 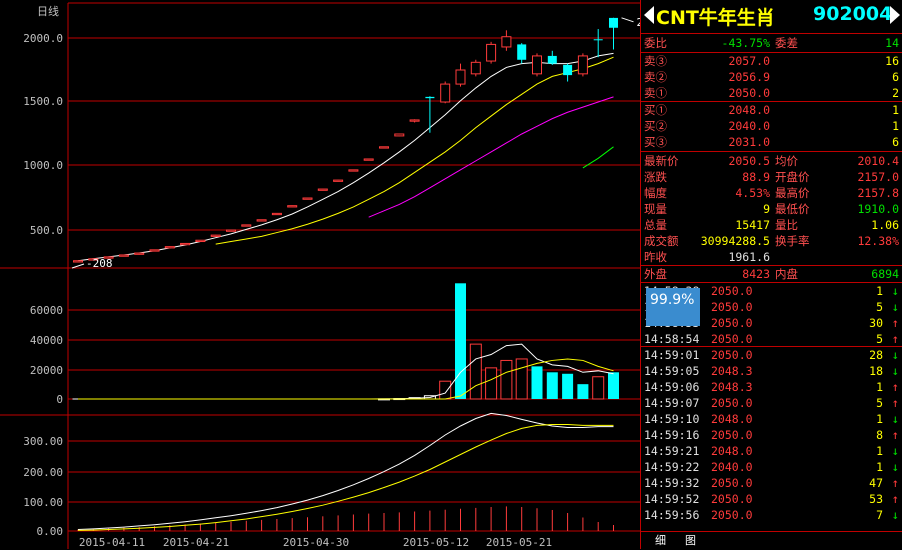 I want to click on tick-time: 14:59:16, so click(x=672, y=435).